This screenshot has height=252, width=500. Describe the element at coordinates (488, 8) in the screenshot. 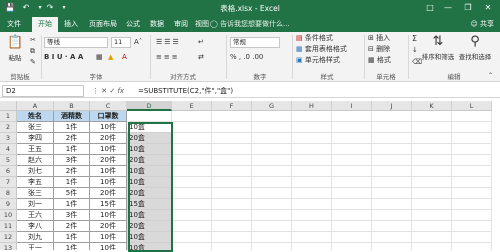

I see `close-icon: ✕` at that location.